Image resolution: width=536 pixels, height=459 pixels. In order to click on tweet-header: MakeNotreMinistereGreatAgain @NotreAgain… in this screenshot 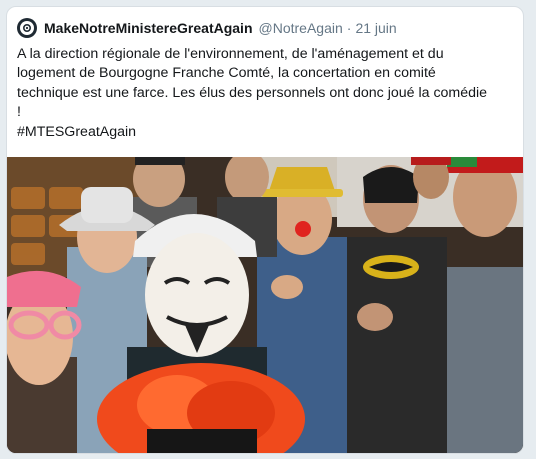, I will do `click(207, 28)`.